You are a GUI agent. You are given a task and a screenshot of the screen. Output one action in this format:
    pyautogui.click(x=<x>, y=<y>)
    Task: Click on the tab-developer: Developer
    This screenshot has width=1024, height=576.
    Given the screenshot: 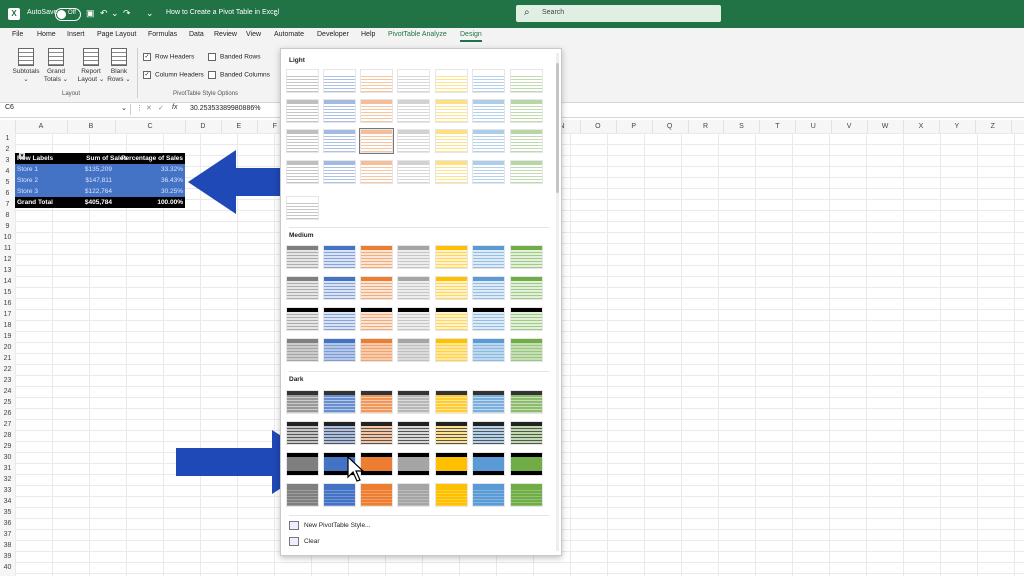 What is the action you would take?
    pyautogui.click(x=333, y=34)
    